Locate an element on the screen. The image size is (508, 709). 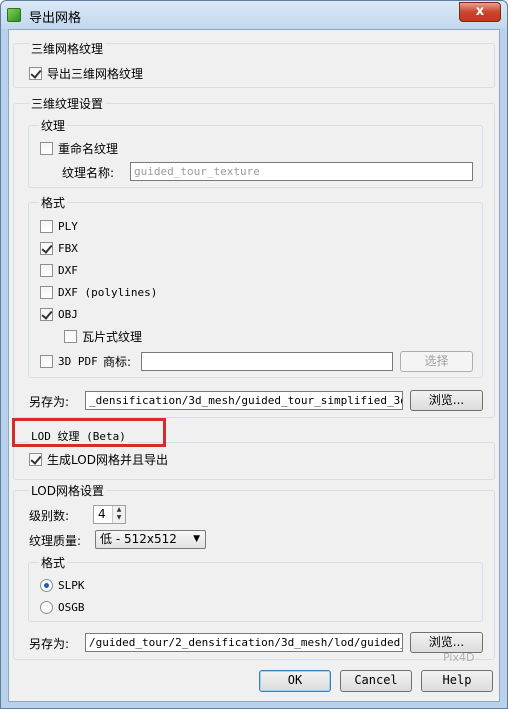
pdf3d-checkbox is located at coordinates (46, 361).